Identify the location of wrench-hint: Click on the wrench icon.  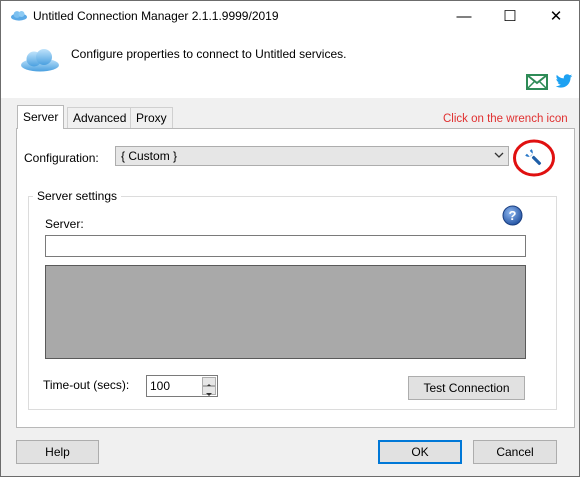
(505, 119).